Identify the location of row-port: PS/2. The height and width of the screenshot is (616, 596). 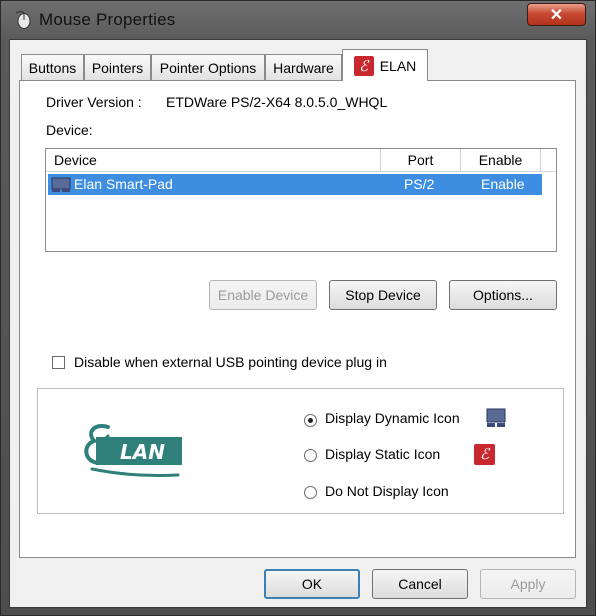
(419, 184).